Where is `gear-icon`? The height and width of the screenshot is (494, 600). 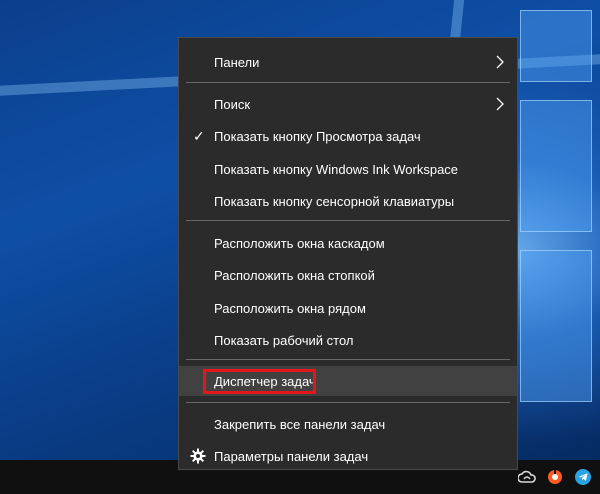
gear-icon is located at coordinates (198, 456).